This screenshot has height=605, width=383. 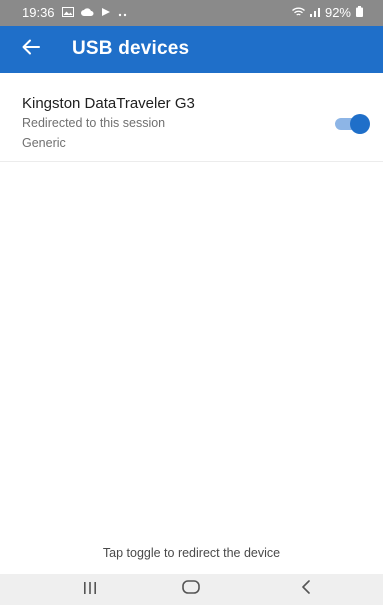 I want to click on status-bar-right: 92%, so click(x=327, y=12).